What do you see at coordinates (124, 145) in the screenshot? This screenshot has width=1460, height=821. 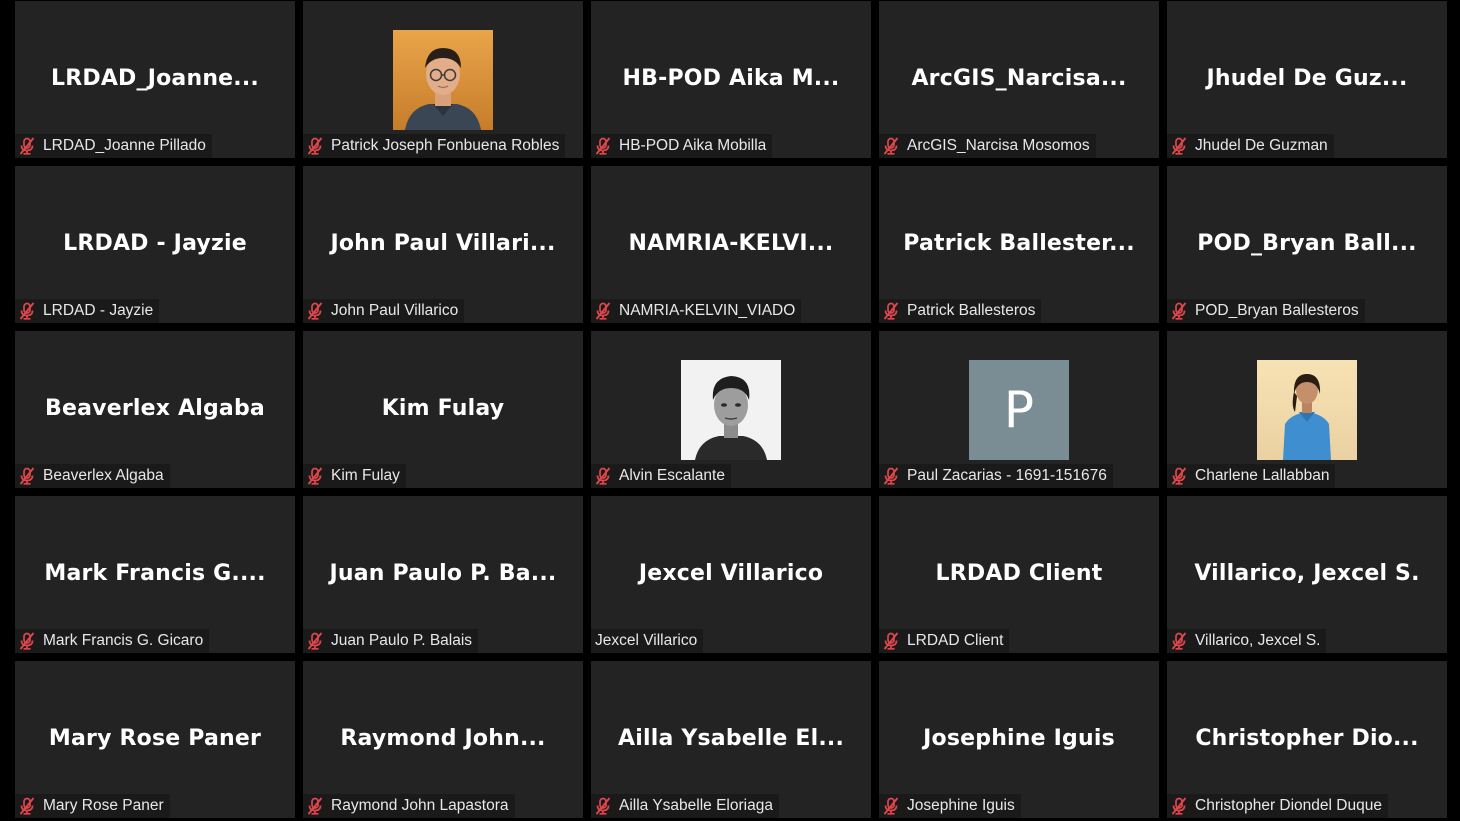 I see `participant-name-text: LRDAD_Joanne Pillado` at bounding box center [124, 145].